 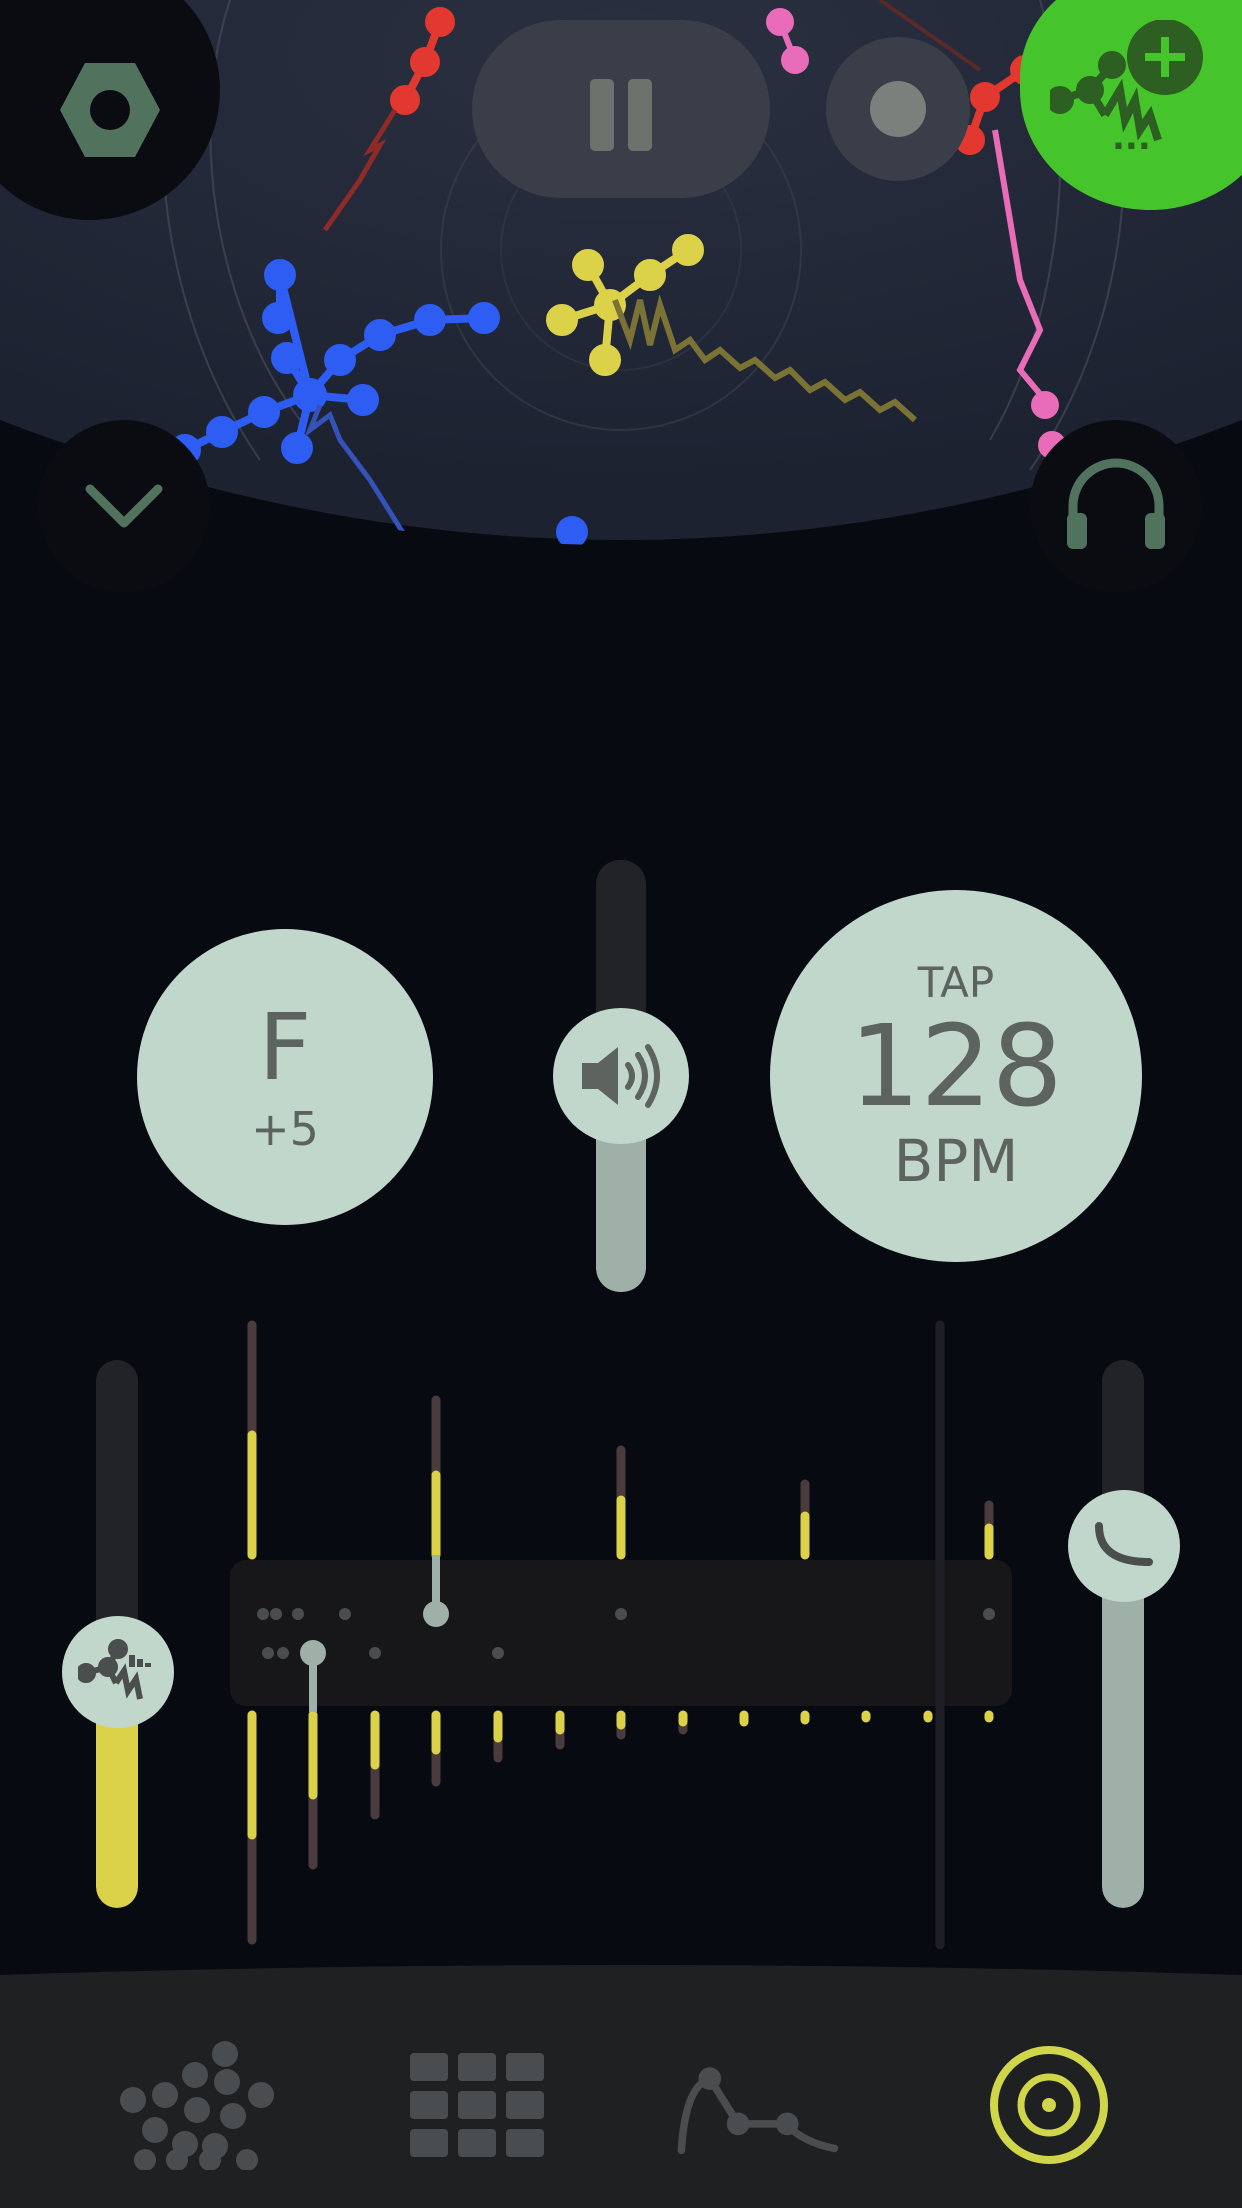 I want to click on record-dot-icon, so click(x=898, y=109).